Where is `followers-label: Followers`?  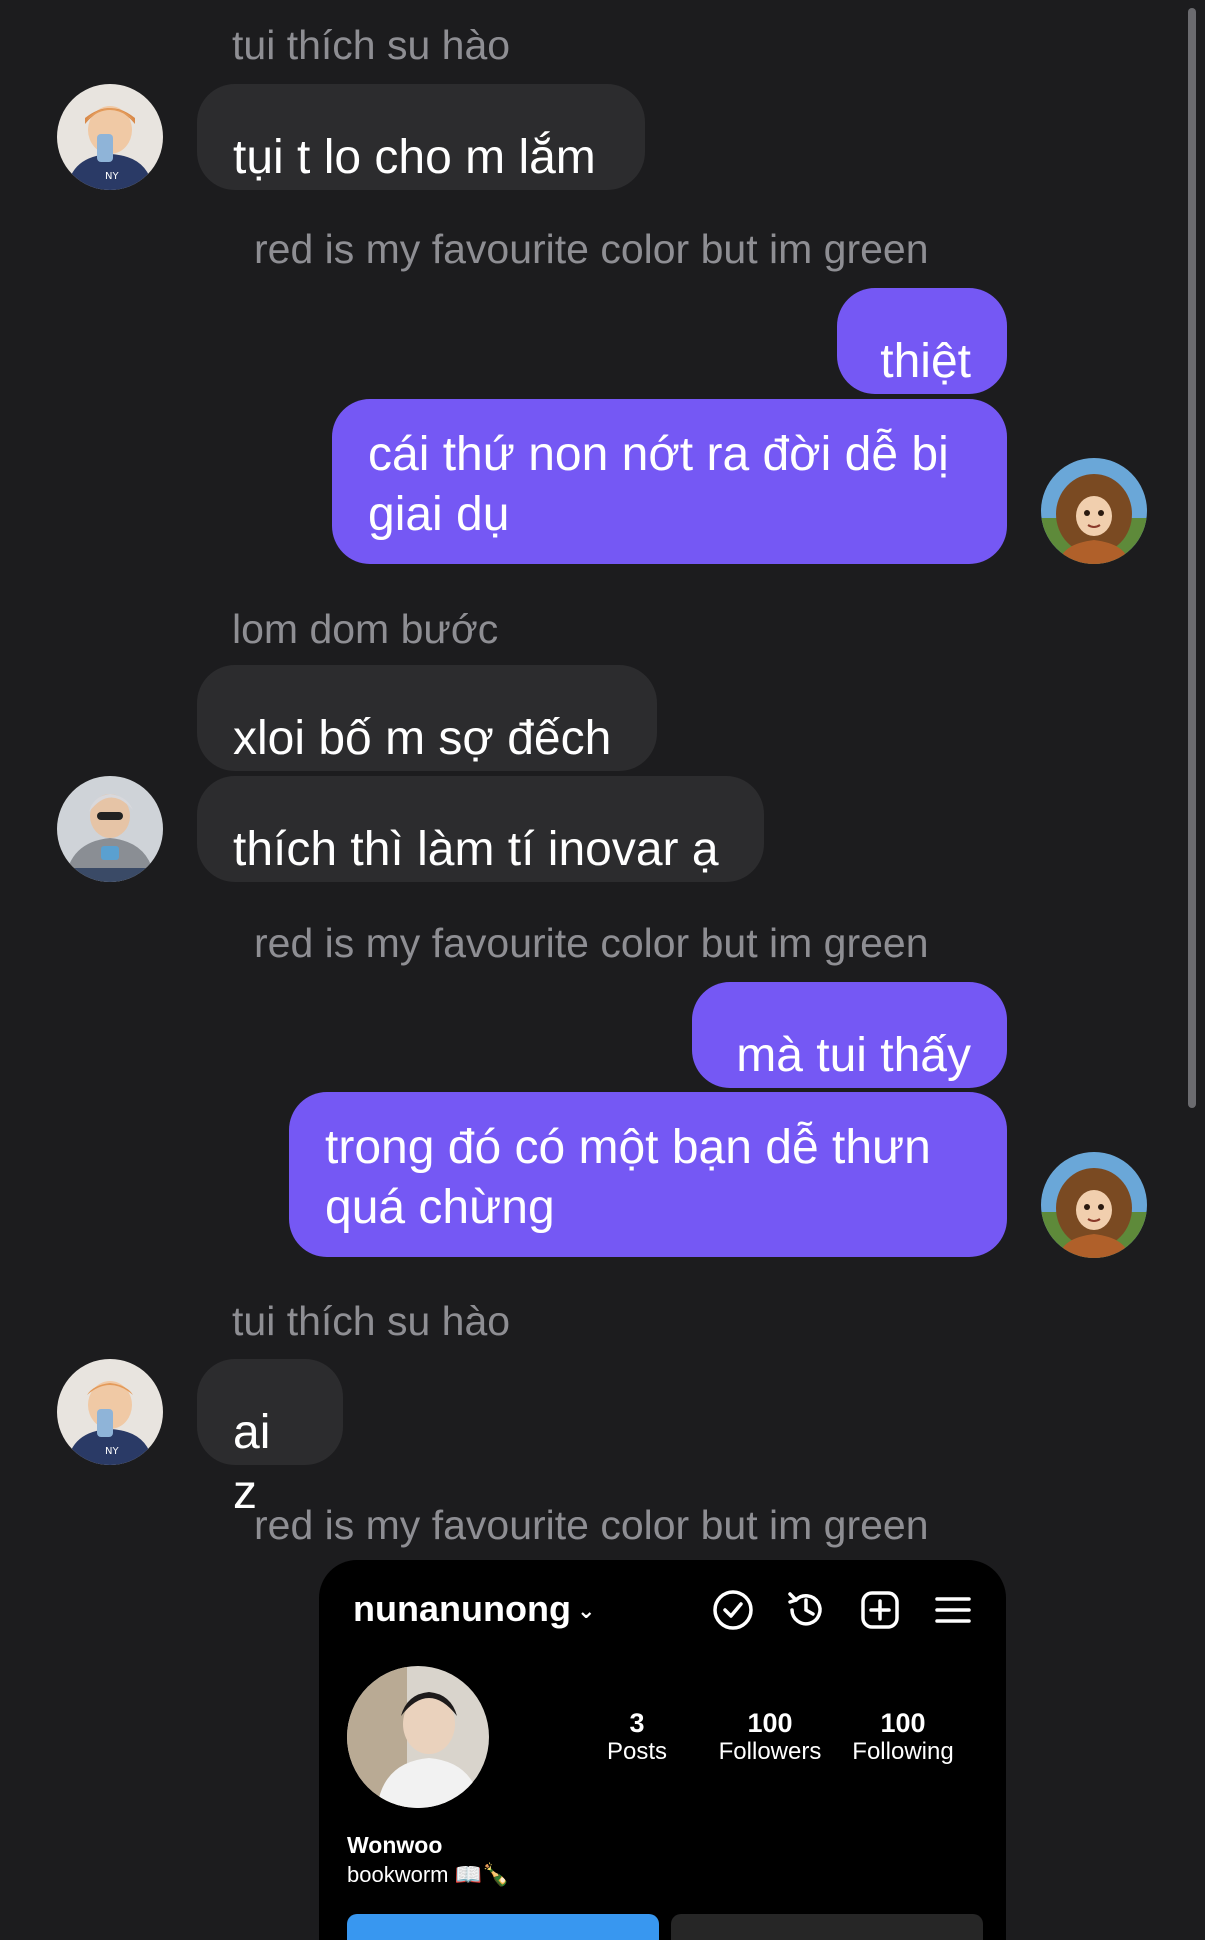 followers-label: Followers is located at coordinates (770, 1751).